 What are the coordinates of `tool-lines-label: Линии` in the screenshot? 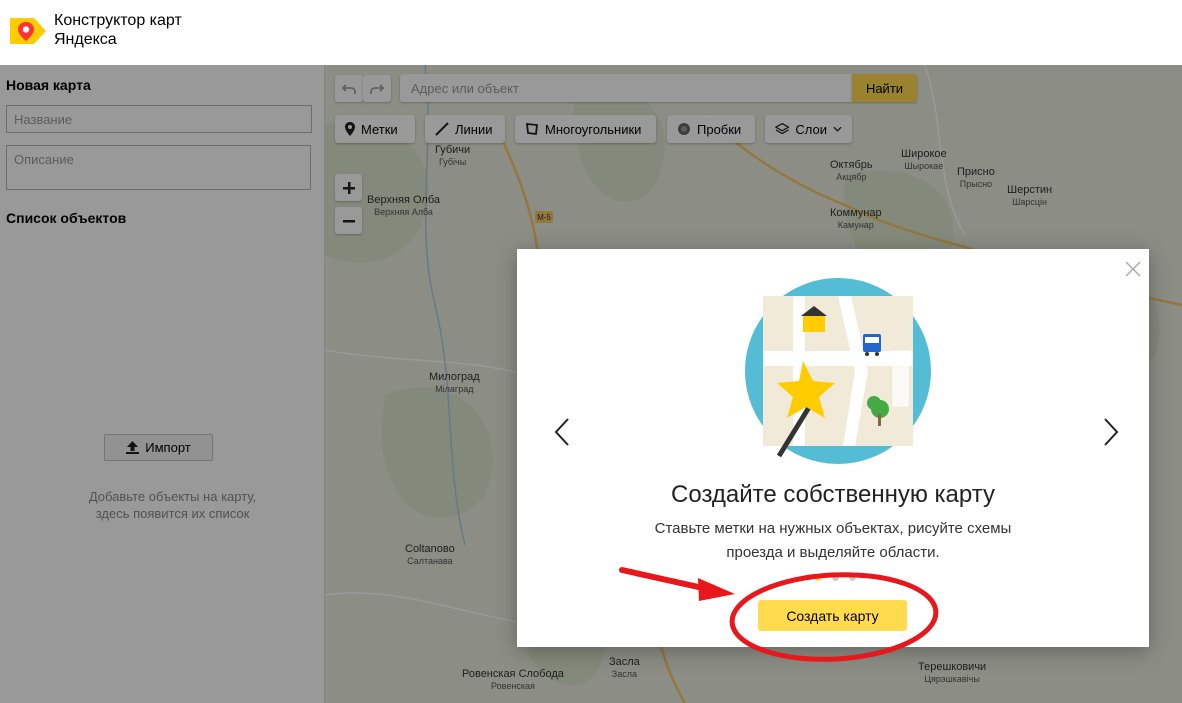 It's located at (474, 129).